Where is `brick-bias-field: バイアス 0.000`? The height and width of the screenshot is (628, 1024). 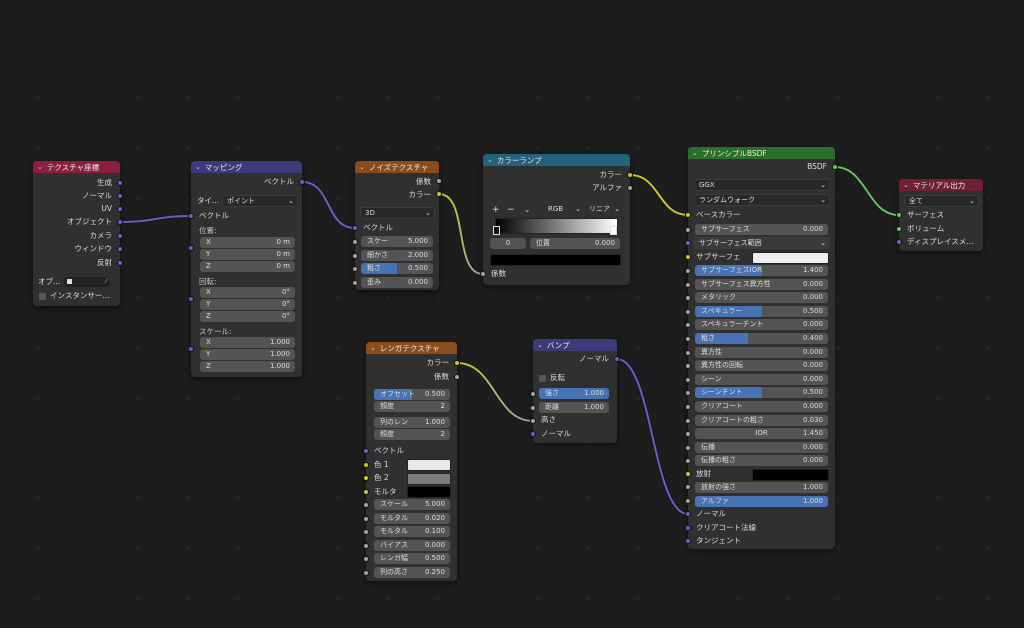 brick-bias-field: バイアス 0.000 is located at coordinates (412, 545).